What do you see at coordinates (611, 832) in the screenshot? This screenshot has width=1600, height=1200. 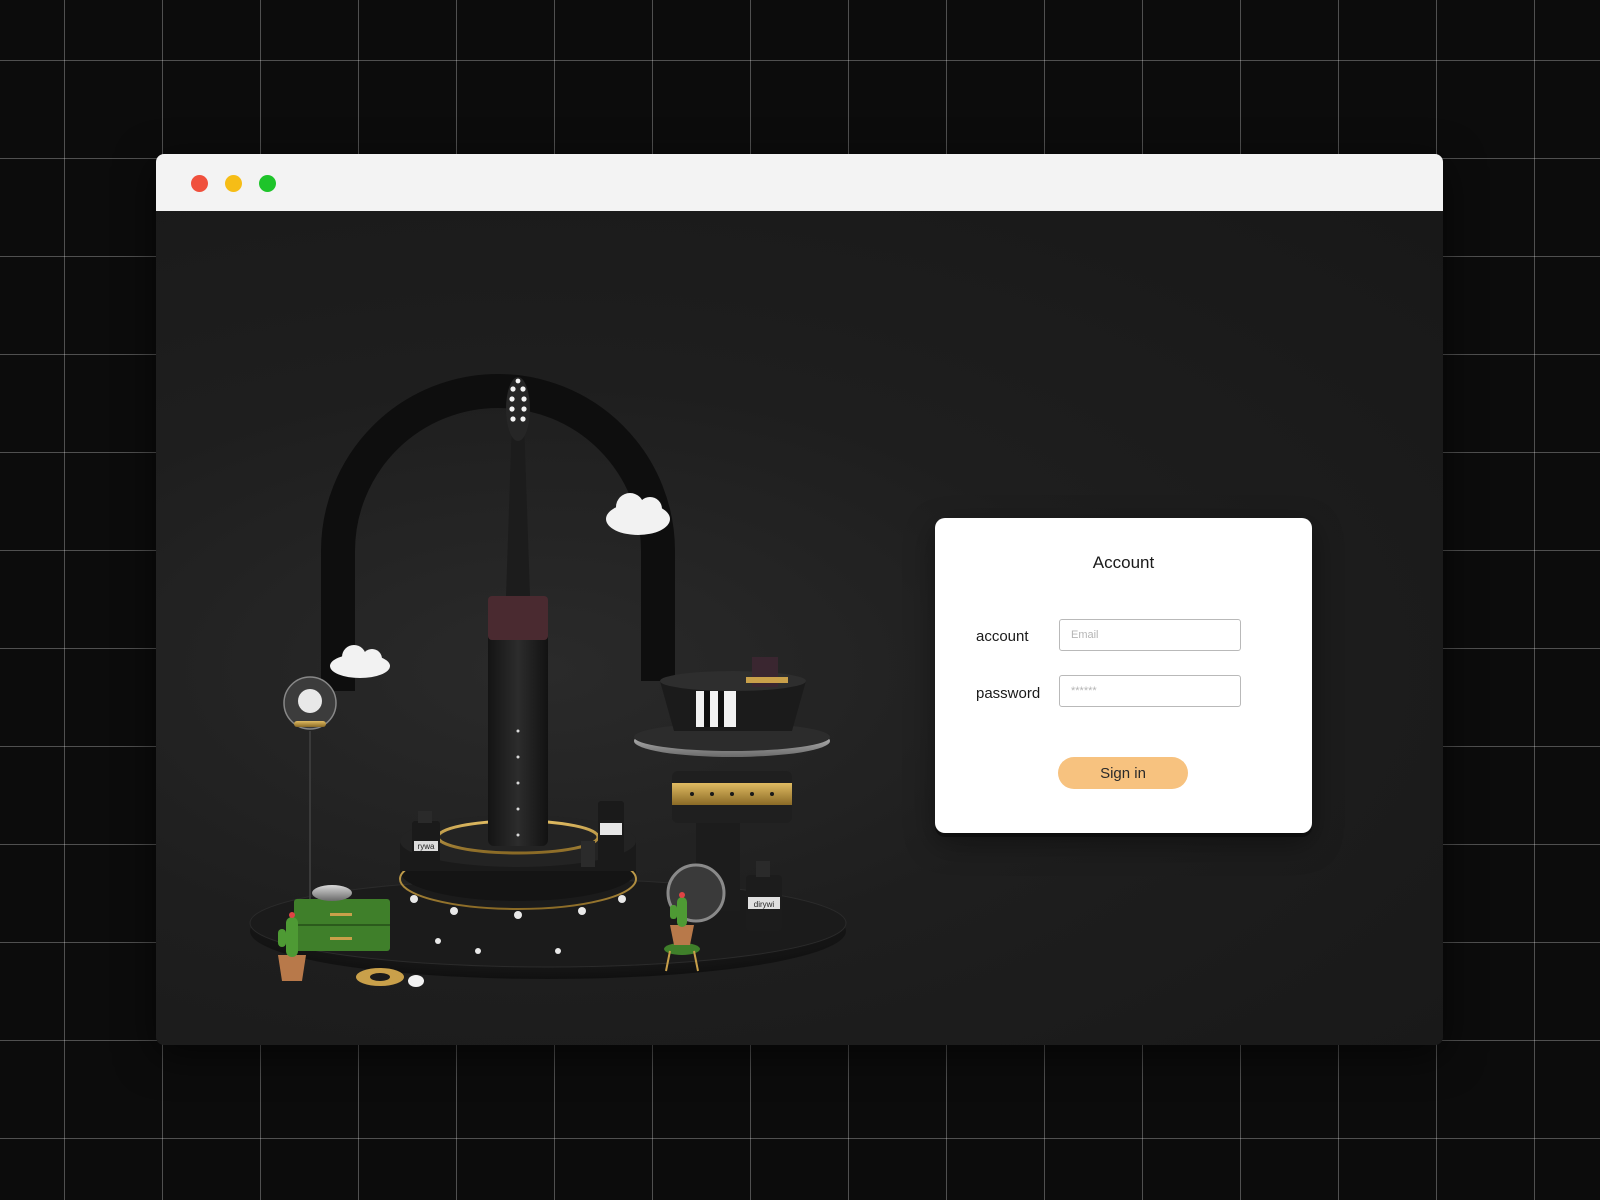 I see `bottle-center` at bounding box center [611, 832].